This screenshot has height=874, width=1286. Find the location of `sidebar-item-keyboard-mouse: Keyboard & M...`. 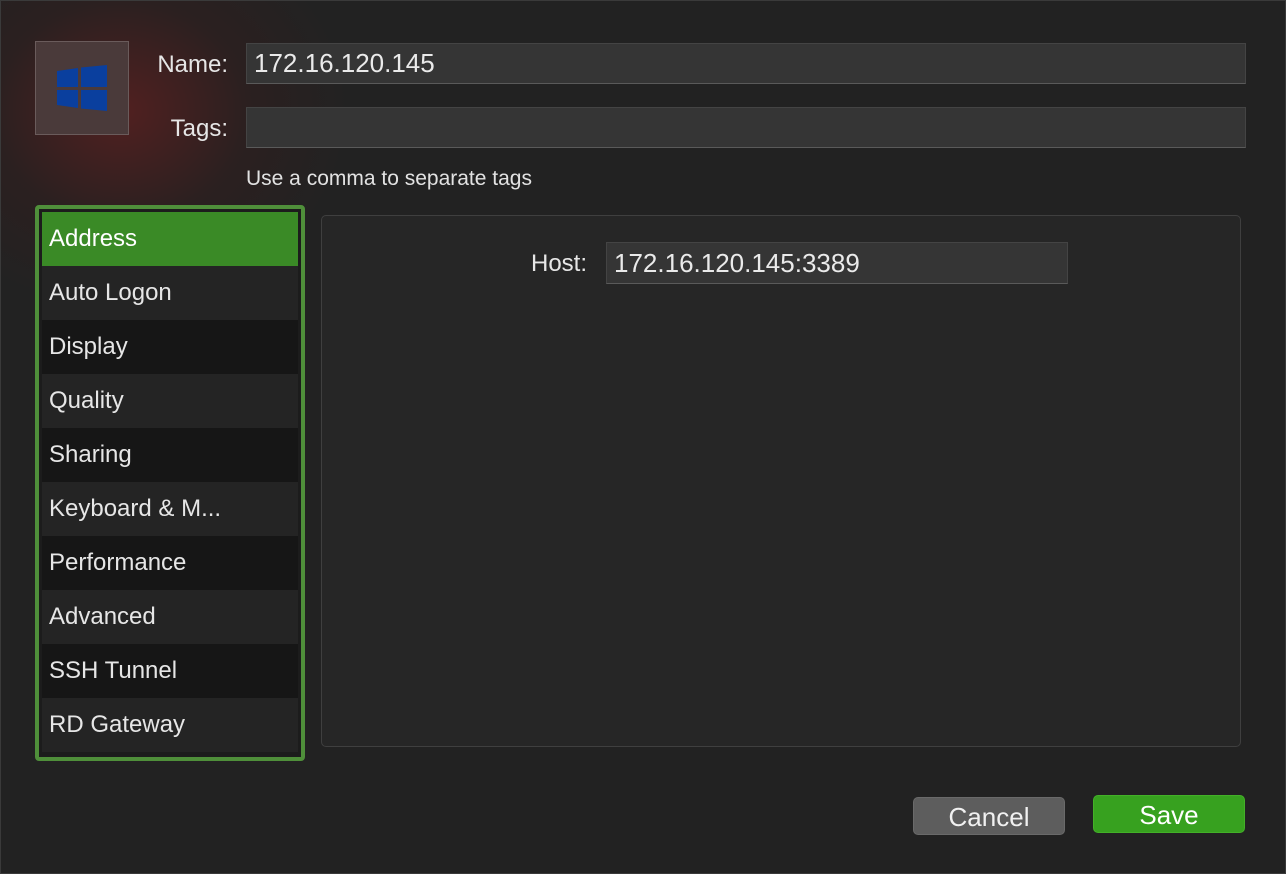

sidebar-item-keyboard-mouse: Keyboard & M... is located at coordinates (170, 509).